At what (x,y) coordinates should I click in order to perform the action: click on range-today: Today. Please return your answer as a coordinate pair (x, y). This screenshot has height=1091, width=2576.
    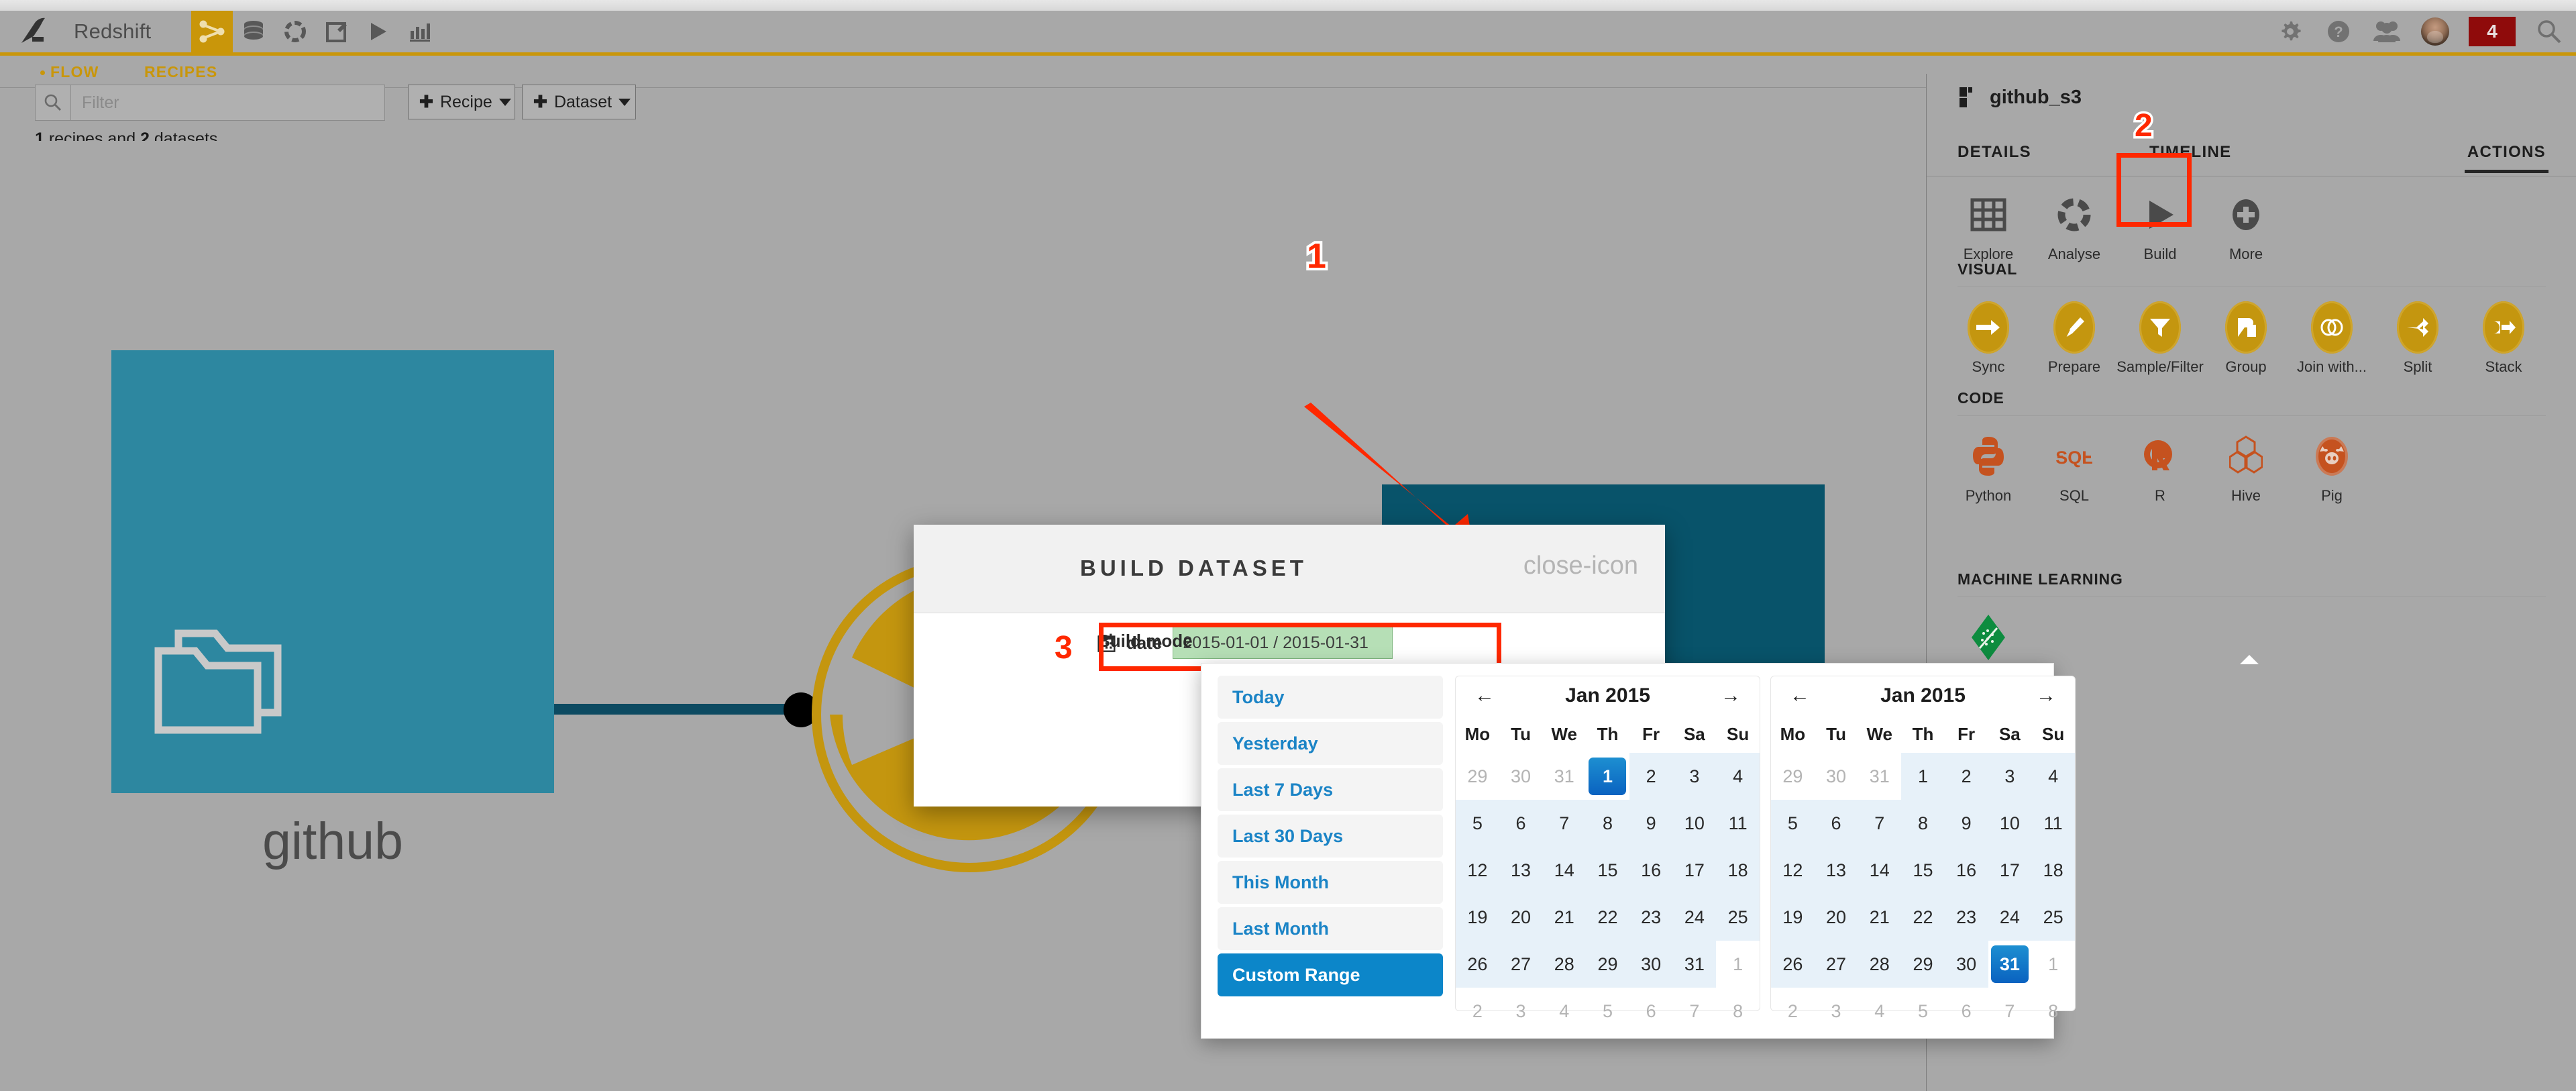
    Looking at the image, I should click on (1330, 697).